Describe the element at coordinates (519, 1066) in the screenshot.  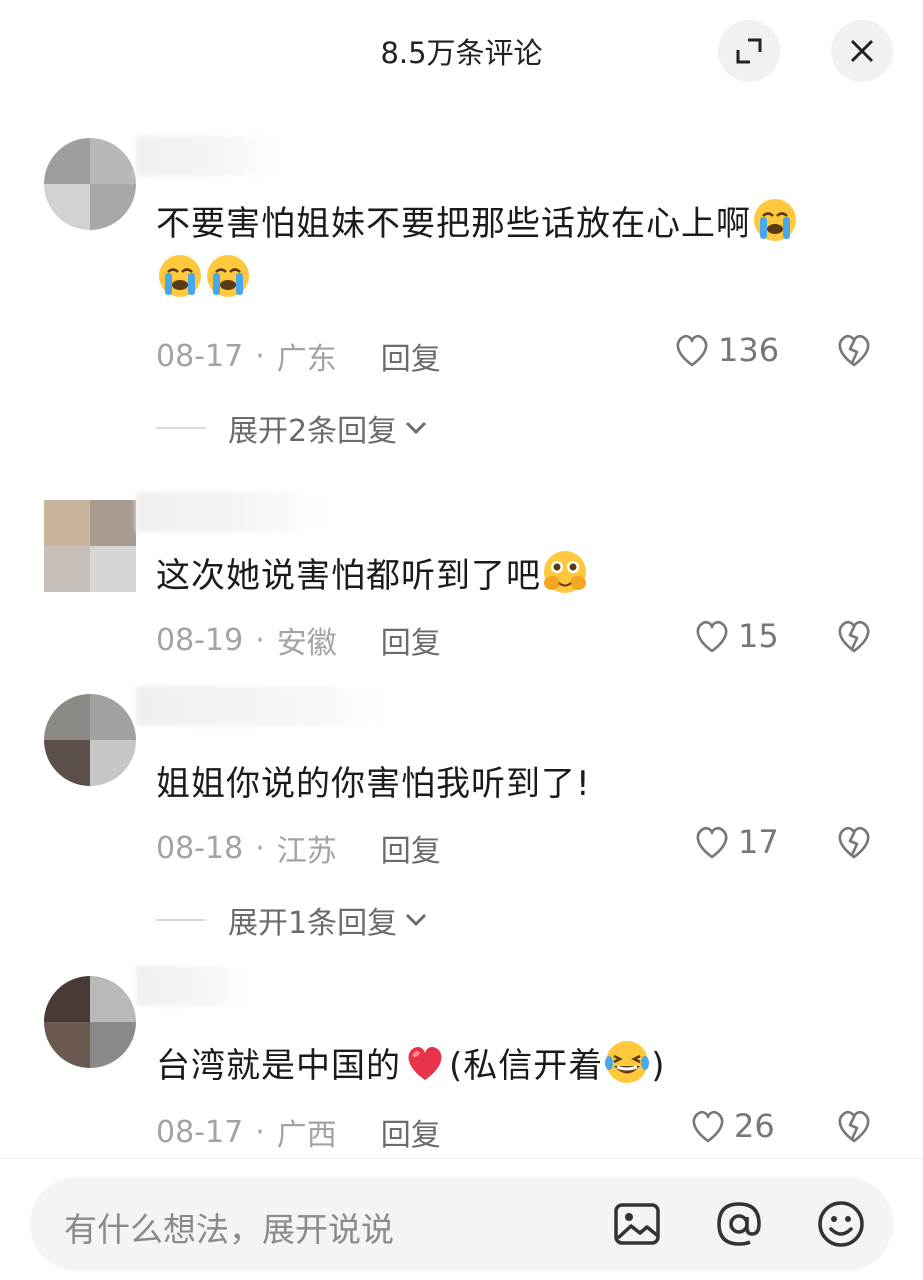
I see `comment-text: 台湾就是中国的 (私信开着)` at that location.